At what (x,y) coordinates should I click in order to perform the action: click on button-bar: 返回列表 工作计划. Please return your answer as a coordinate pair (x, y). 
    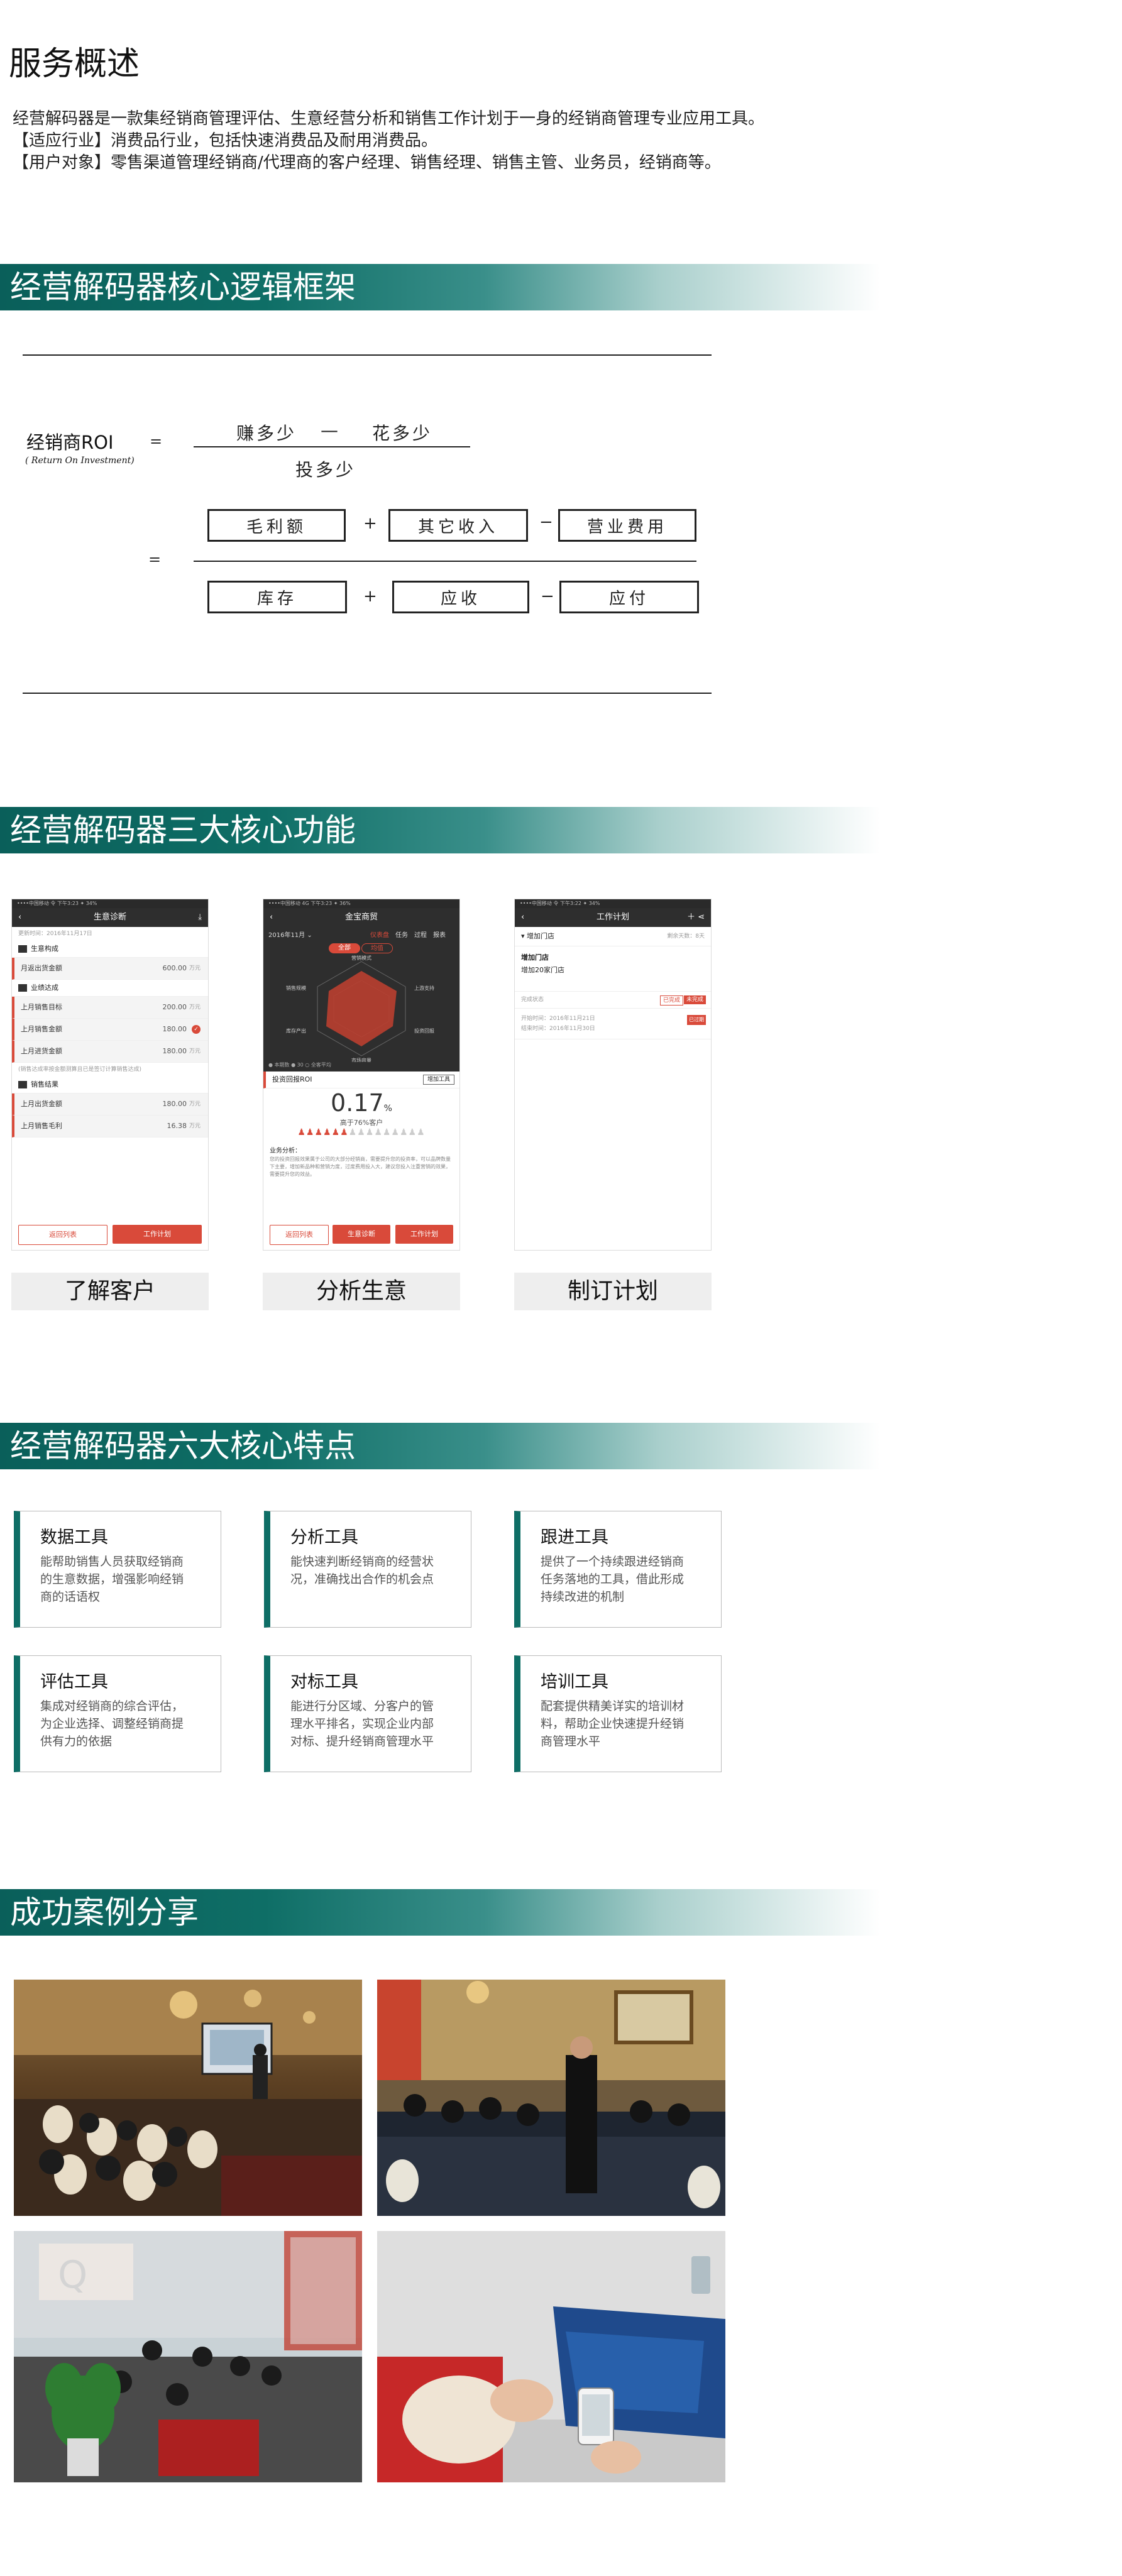
    Looking at the image, I should click on (110, 1235).